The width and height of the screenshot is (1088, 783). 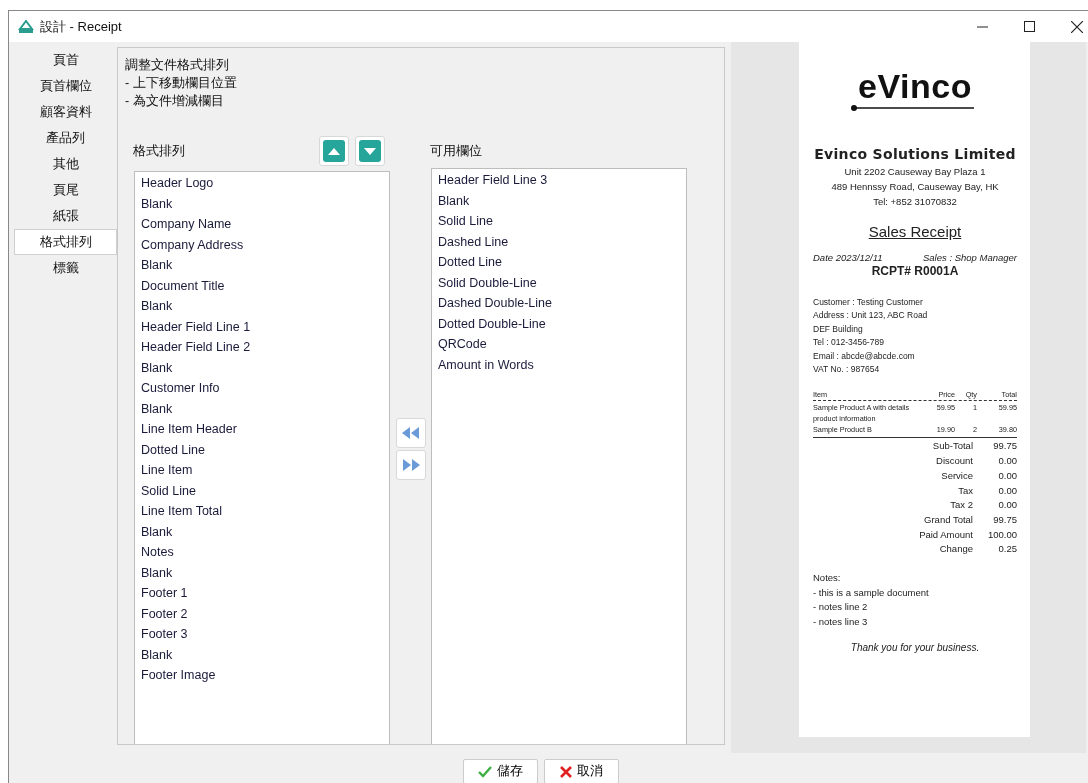 What do you see at coordinates (970, 257) in the screenshot?
I see `sales-person: Sales : Shop Manager` at bounding box center [970, 257].